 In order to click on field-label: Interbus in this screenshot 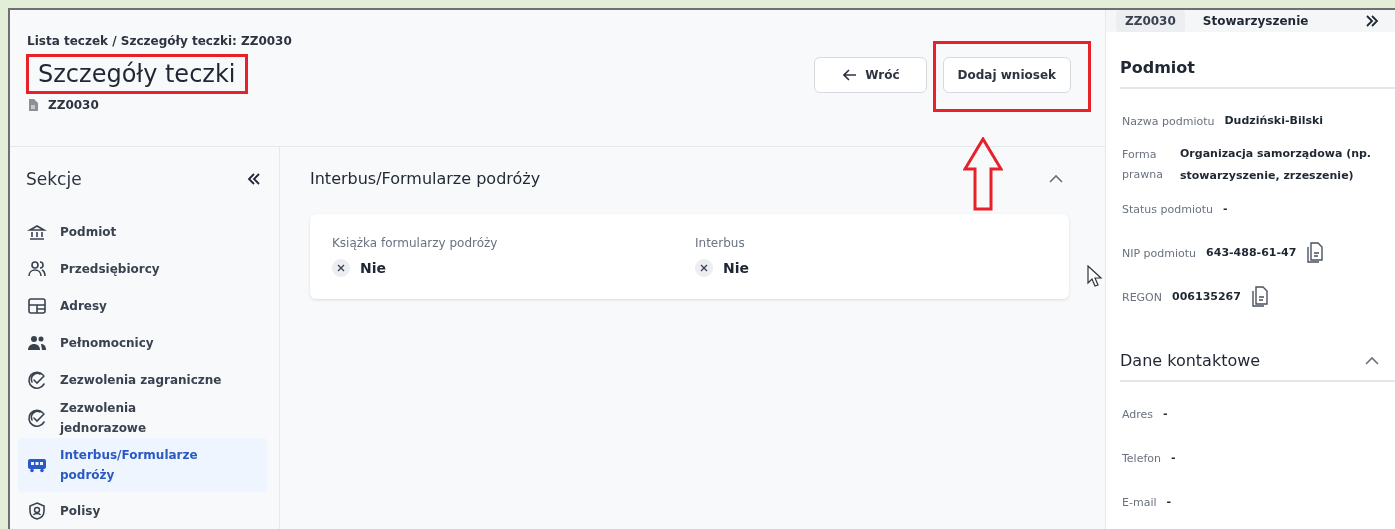, I will do `click(720, 243)`.